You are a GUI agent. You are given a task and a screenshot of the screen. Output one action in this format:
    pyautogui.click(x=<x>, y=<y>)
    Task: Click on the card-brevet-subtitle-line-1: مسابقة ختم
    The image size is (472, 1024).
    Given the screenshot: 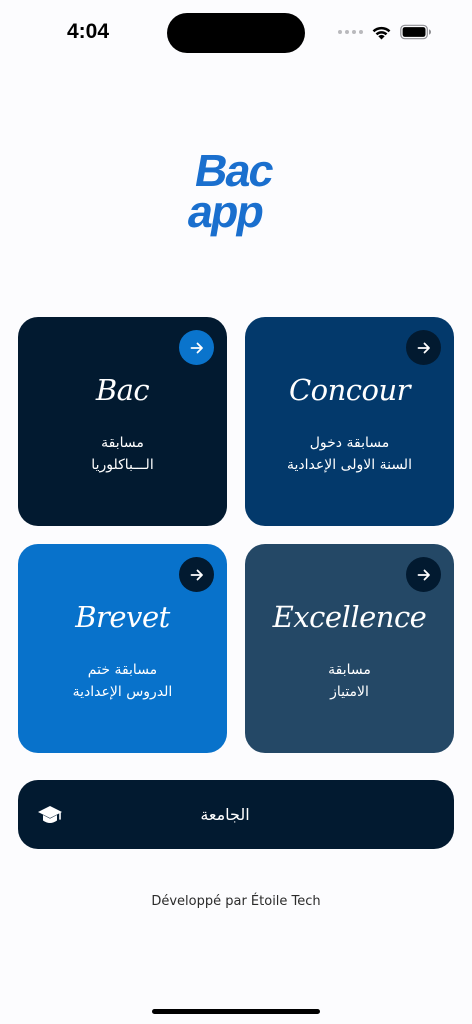 What is the action you would take?
    pyautogui.click(x=122, y=670)
    